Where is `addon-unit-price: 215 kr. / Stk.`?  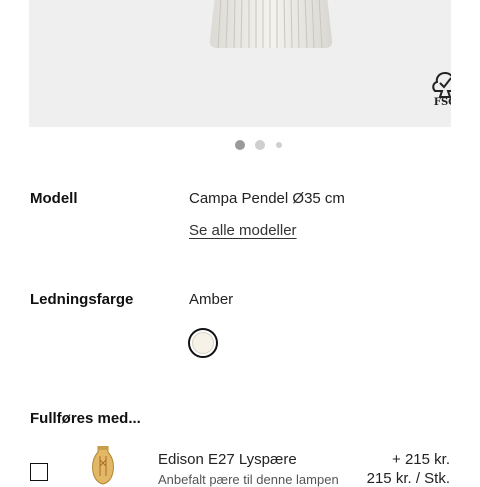
addon-unit-price: 215 kr. / Stk. is located at coordinates (408, 478).